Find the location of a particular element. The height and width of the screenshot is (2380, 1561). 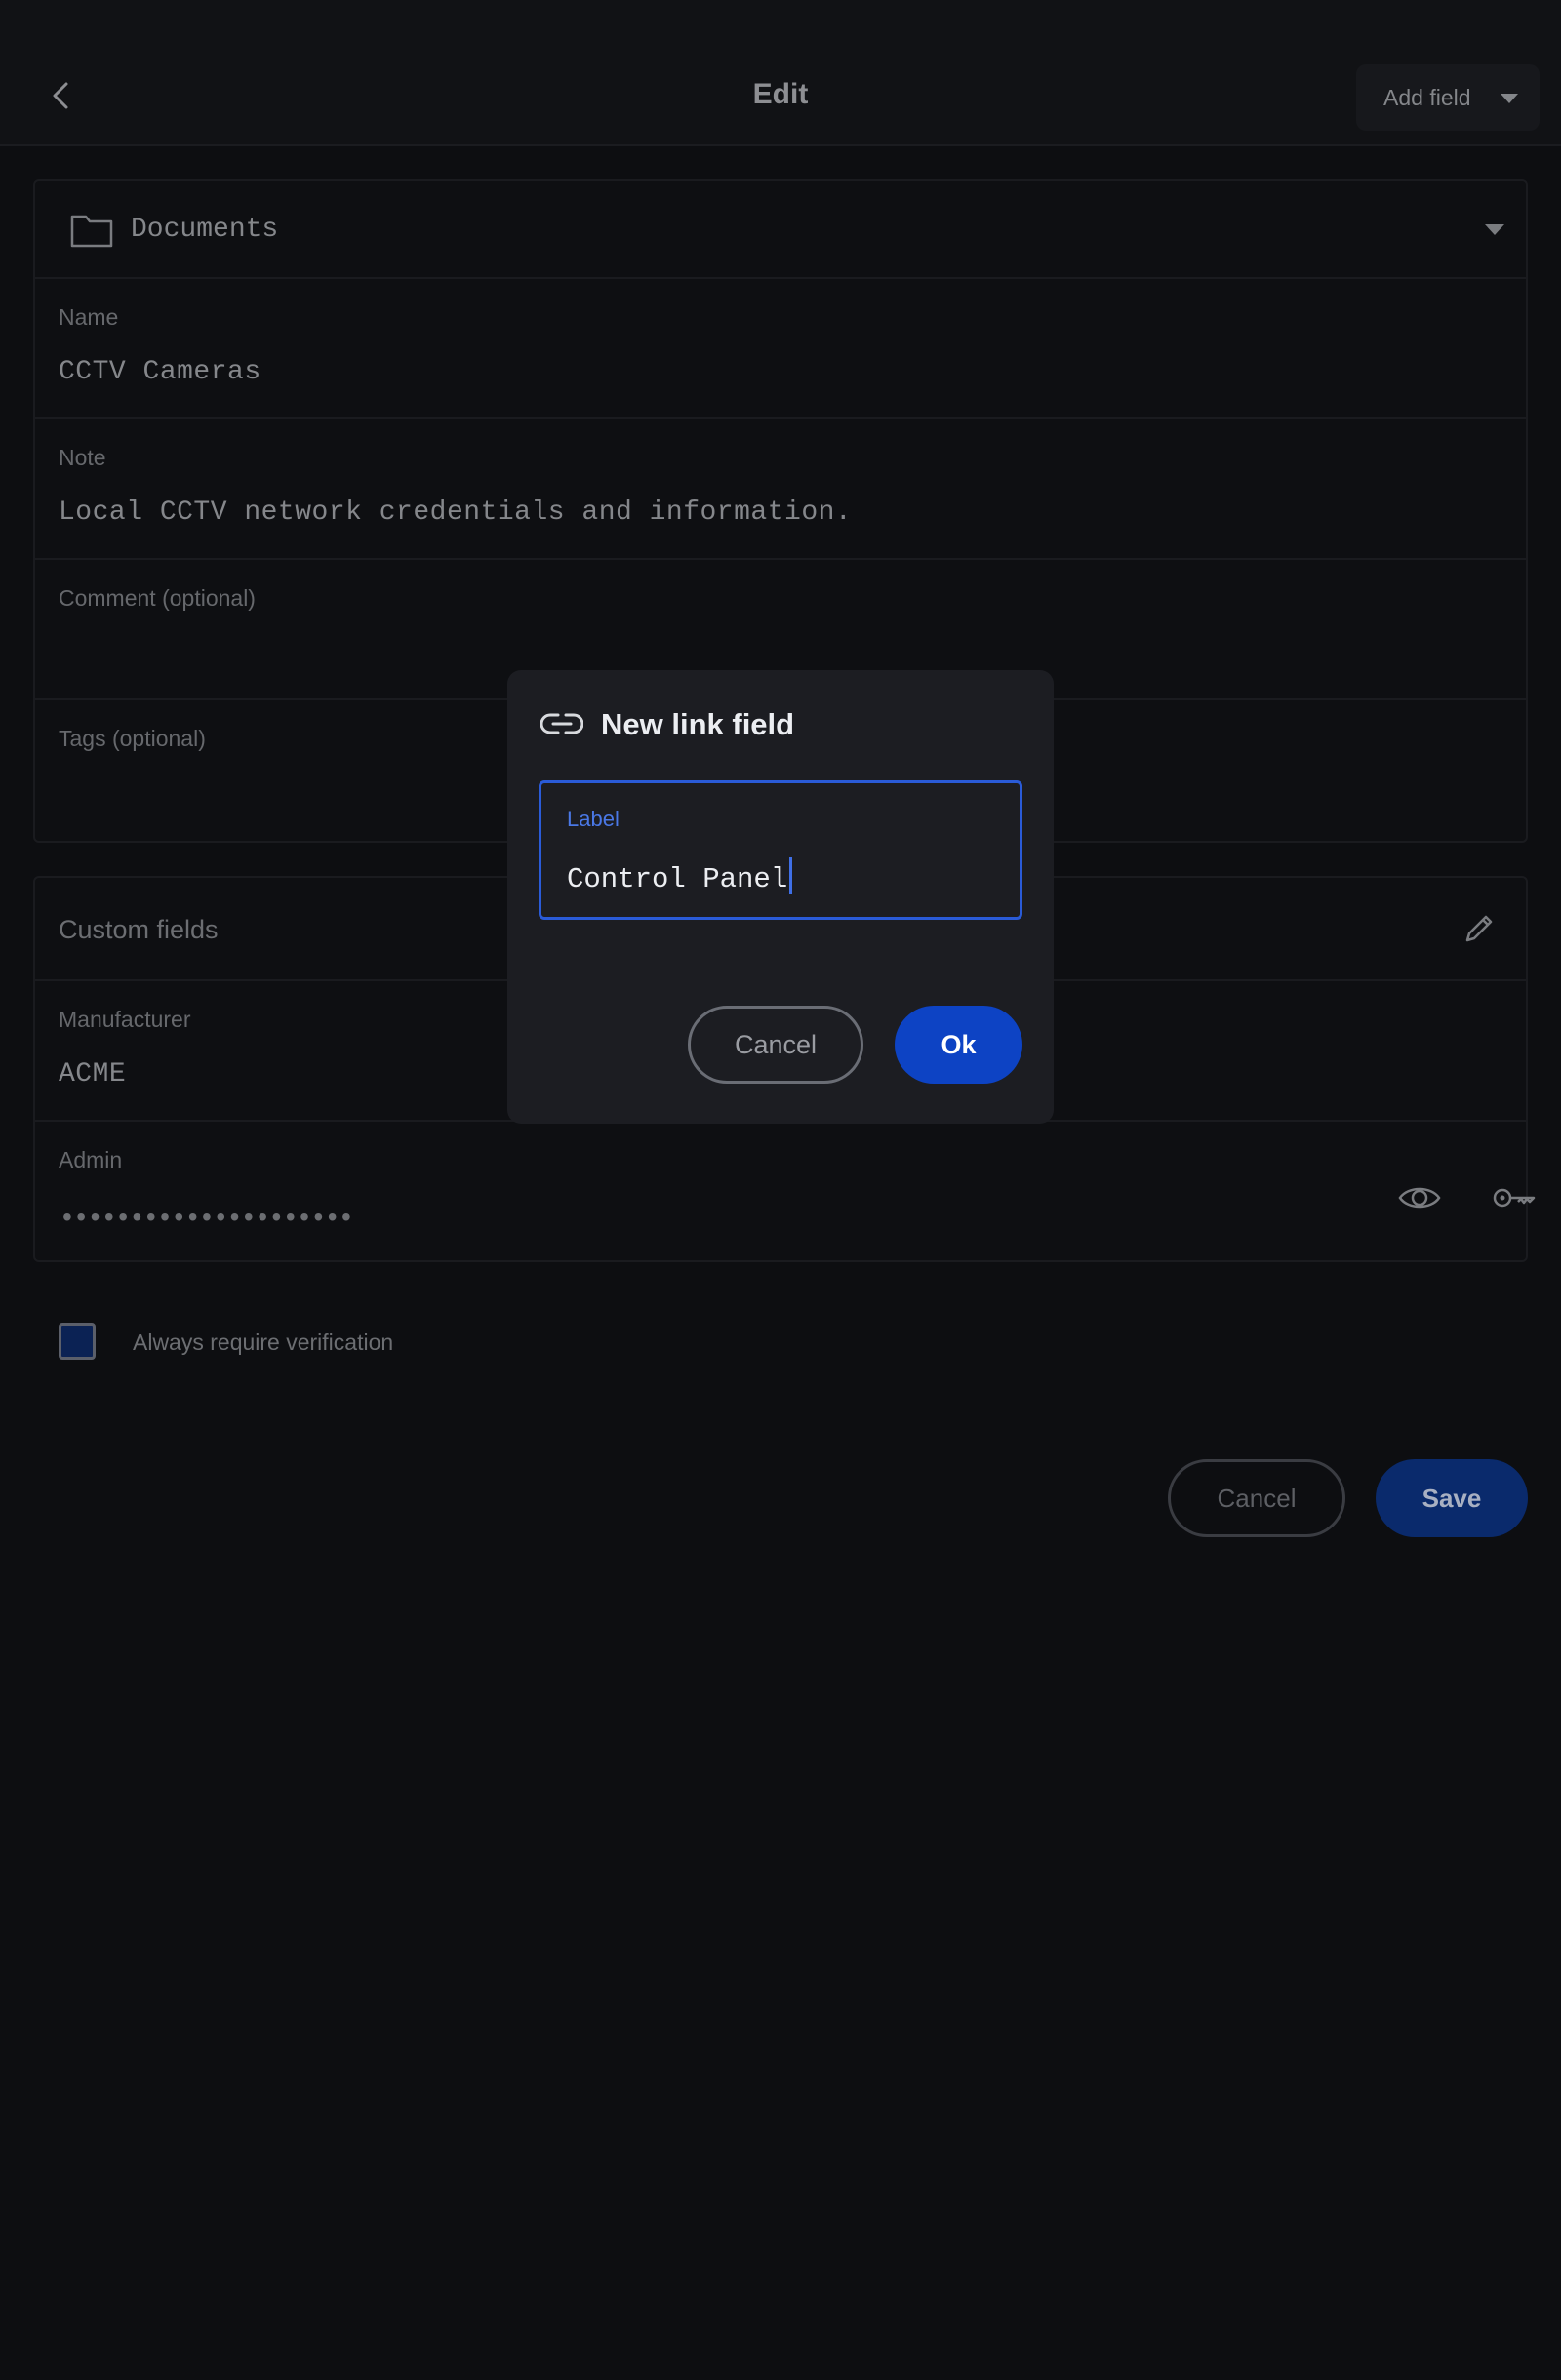

add-field-label: Add field is located at coordinates (1427, 97).